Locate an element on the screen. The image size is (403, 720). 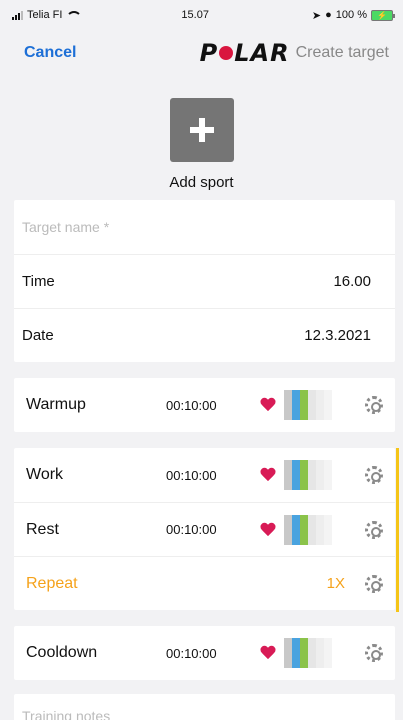
wifi-icon is located at coordinates (74, 15).